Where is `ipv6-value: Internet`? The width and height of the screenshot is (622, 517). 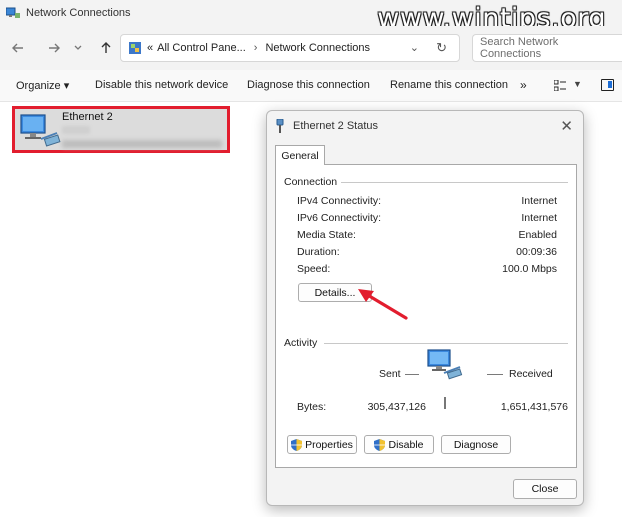
ipv6-value: Internet is located at coordinates (539, 218).